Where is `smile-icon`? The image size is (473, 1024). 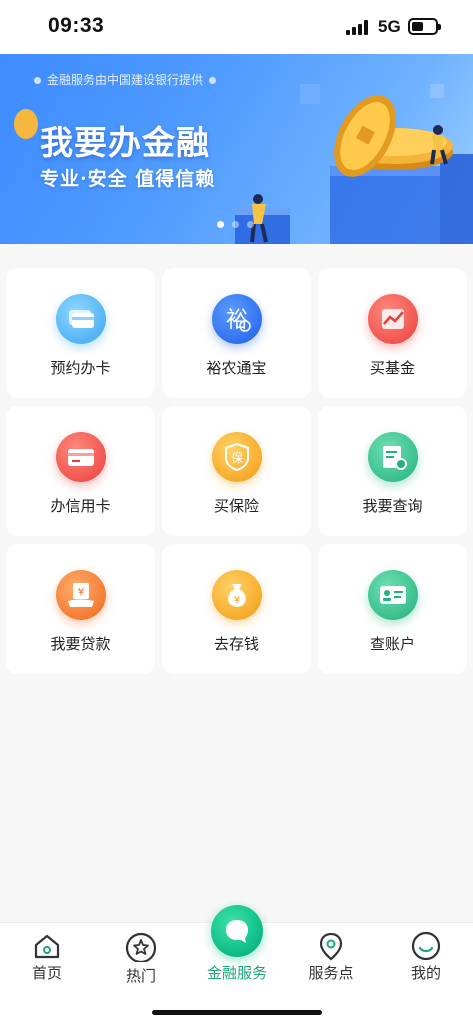
smile-icon is located at coordinates (426, 946).